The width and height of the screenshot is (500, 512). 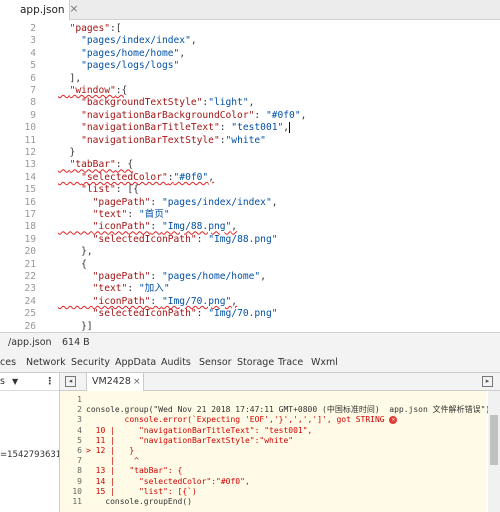 I want to click on file-path: /app.json, so click(x=30, y=342).